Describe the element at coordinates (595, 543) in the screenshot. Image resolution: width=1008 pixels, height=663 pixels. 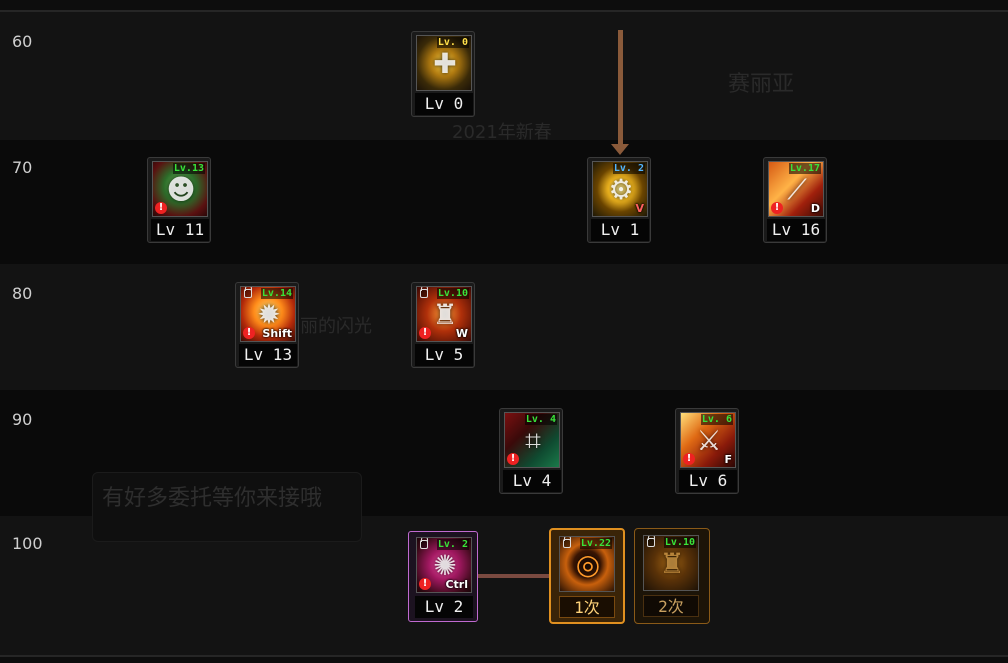
I see `skill-level-badge: Lv.22` at that location.